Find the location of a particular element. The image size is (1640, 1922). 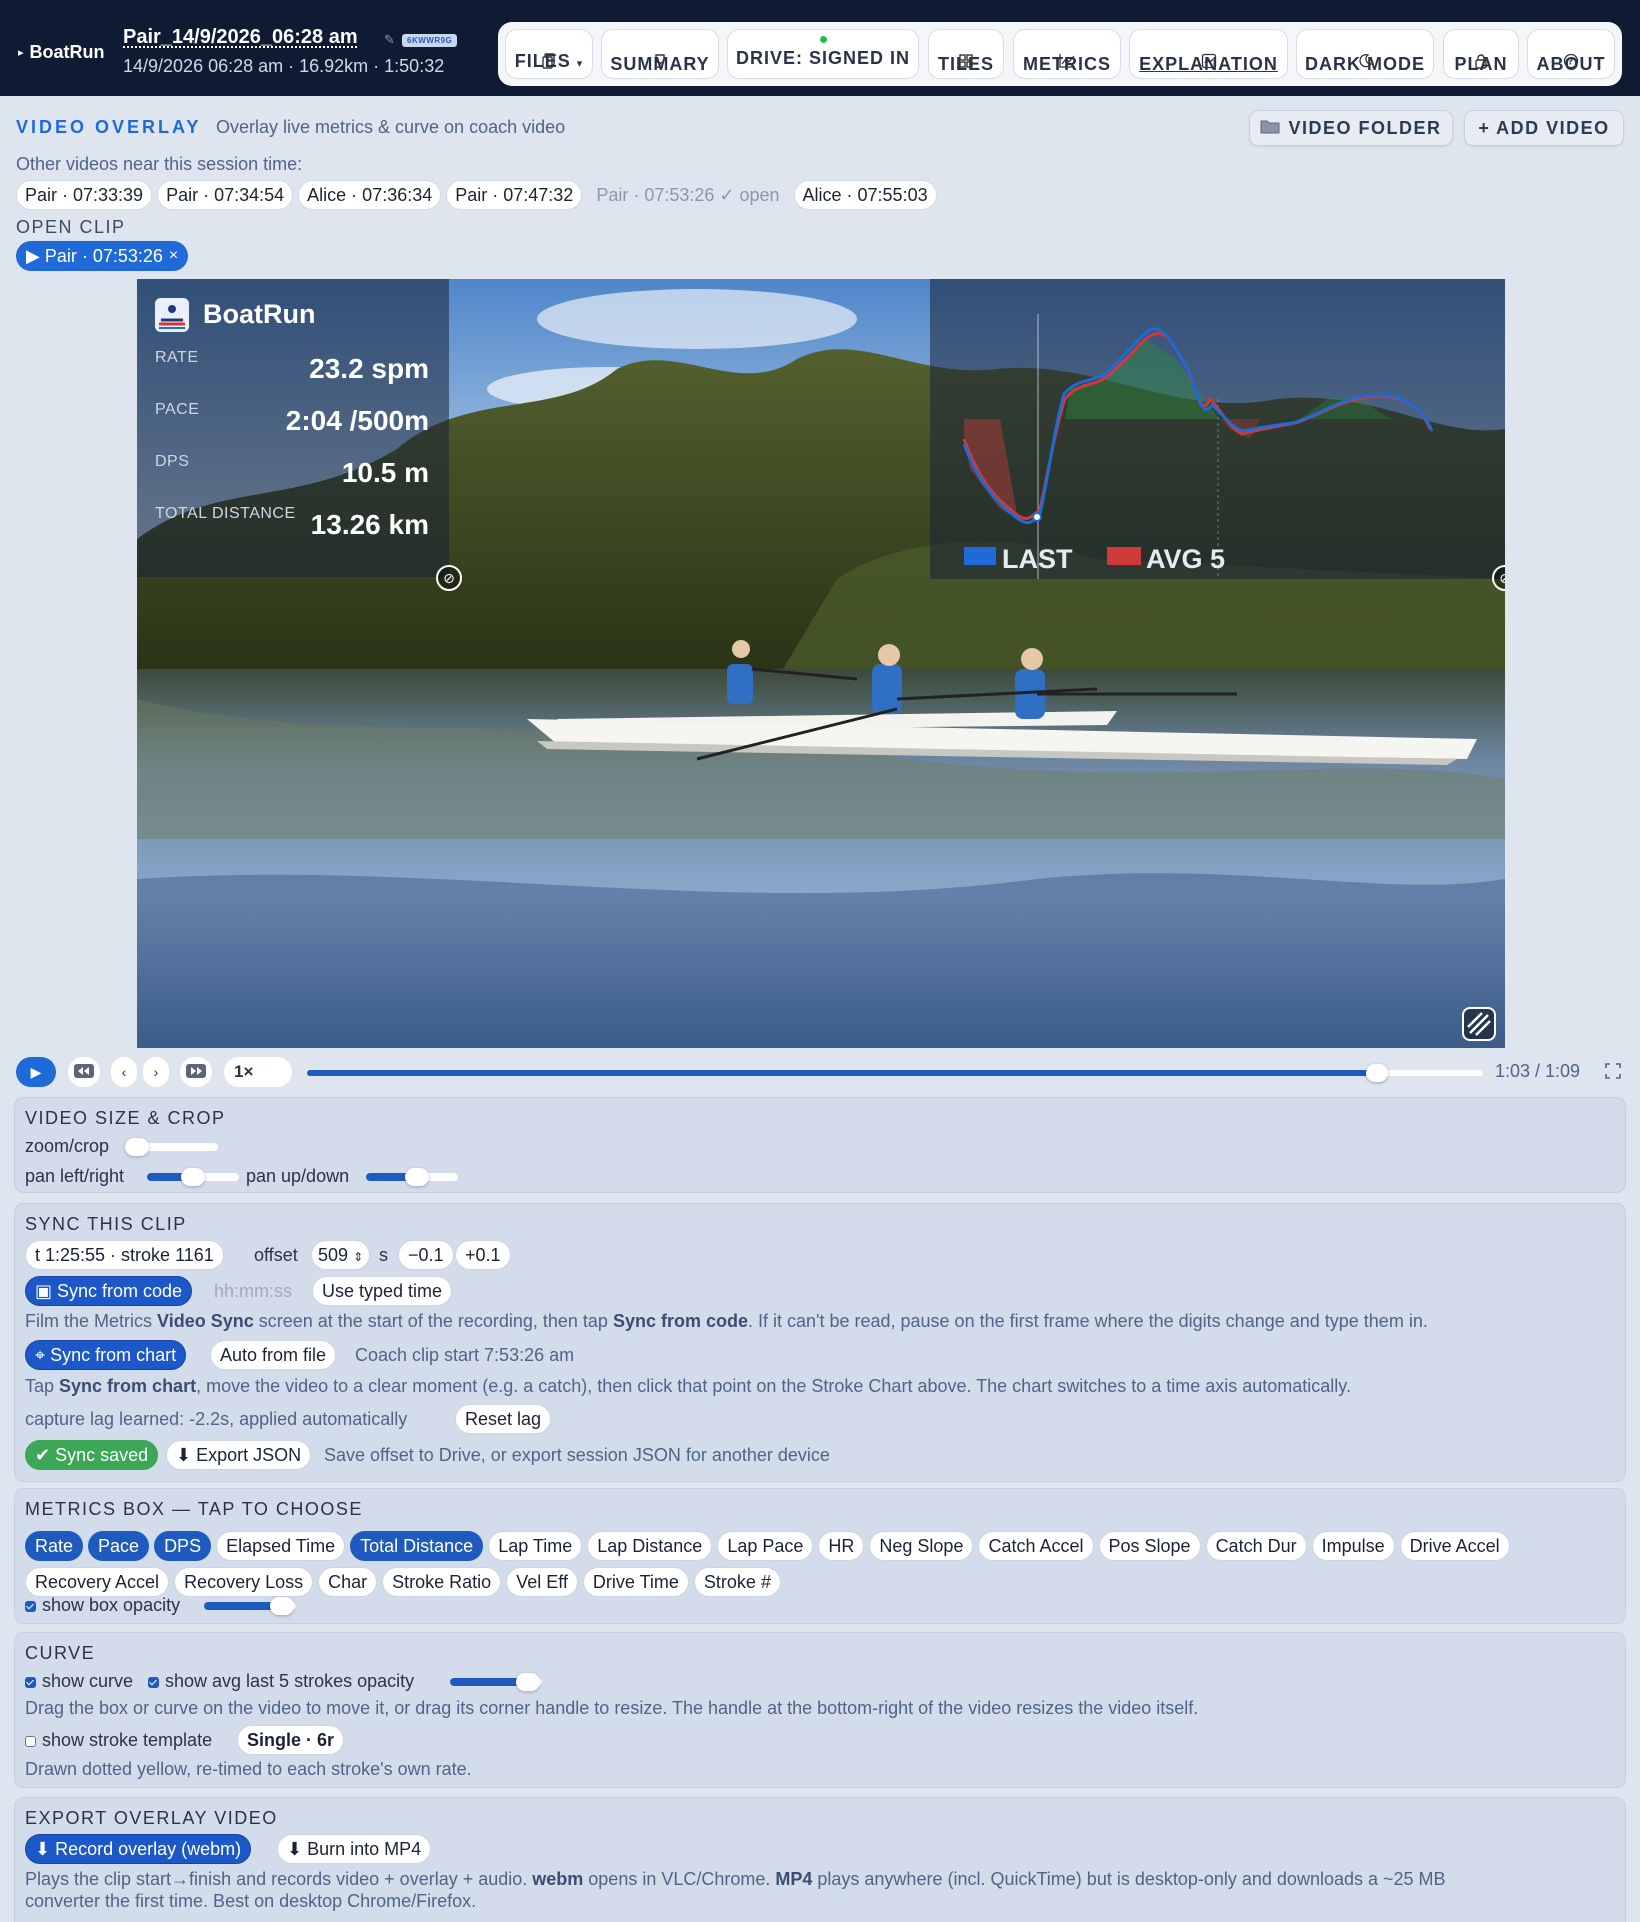

metric-chip-impulse: Impulse is located at coordinates (1353, 1546).